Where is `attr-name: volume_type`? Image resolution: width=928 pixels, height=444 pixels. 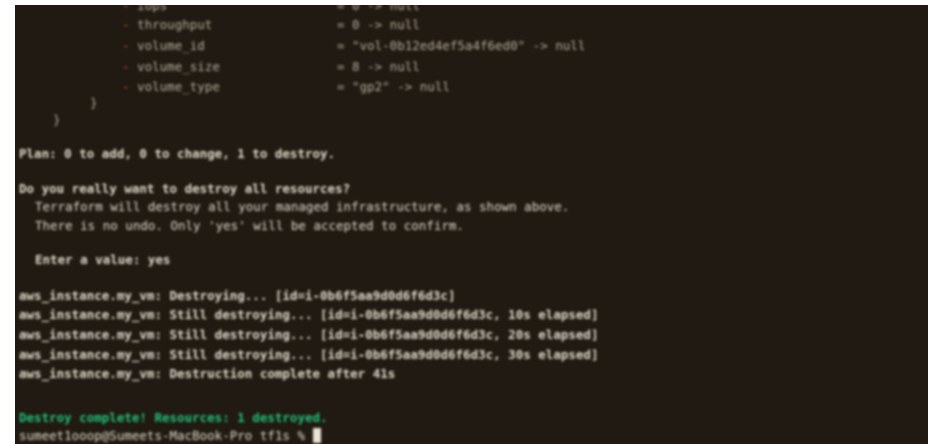 attr-name: volume_type is located at coordinates (178, 86).